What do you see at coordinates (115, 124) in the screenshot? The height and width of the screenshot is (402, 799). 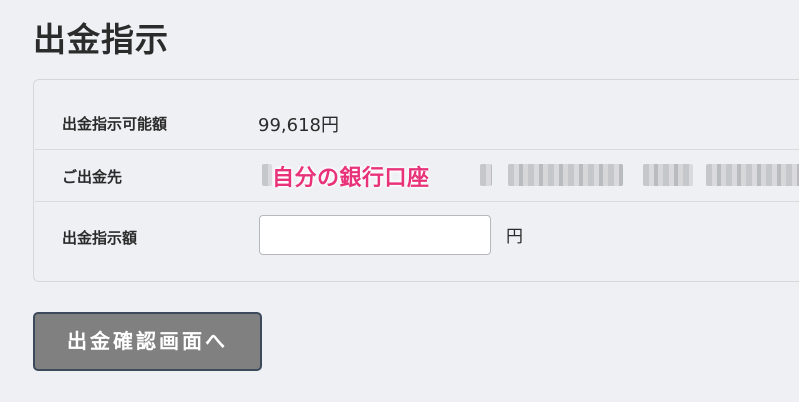 I see `available-amount-label: 出金指示可能額` at bounding box center [115, 124].